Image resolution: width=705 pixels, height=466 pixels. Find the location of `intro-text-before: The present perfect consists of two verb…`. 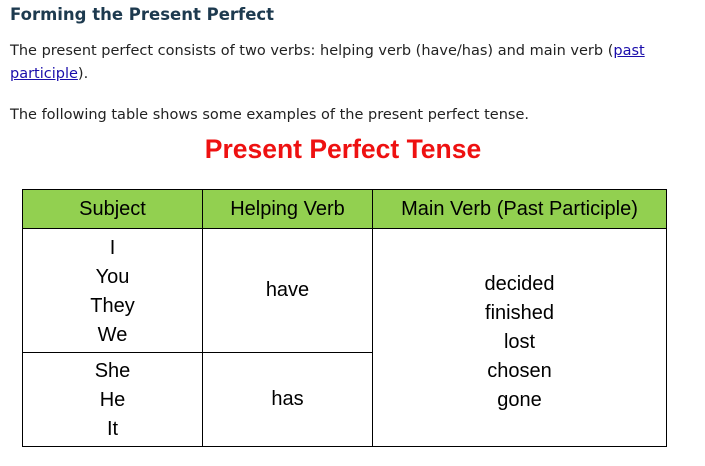

intro-text-before: The present perfect consists of two verb… is located at coordinates (312, 51).